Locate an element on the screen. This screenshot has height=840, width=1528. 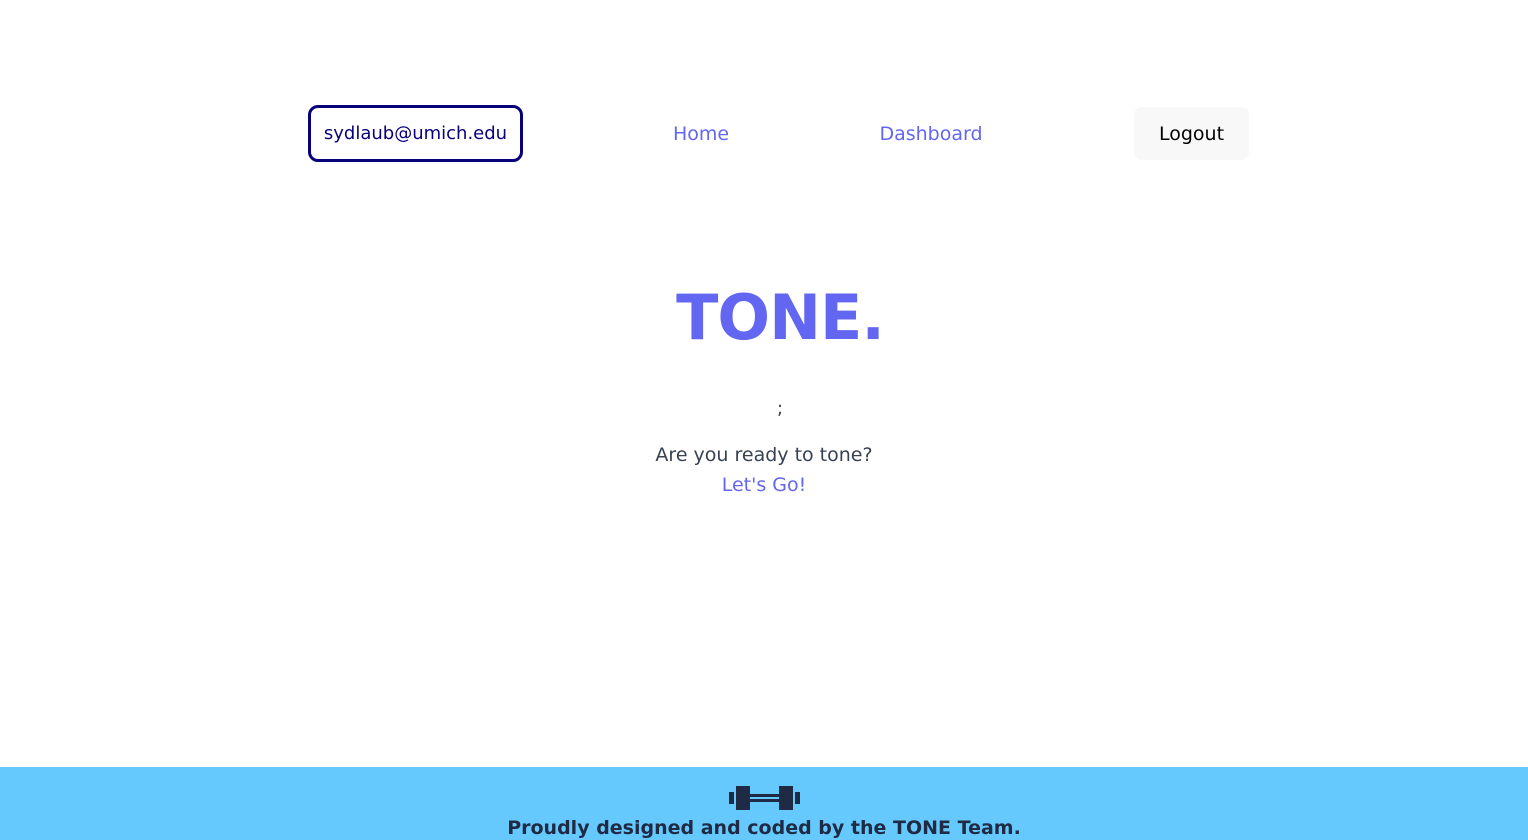
dumbbell-icon is located at coordinates (764, 798).